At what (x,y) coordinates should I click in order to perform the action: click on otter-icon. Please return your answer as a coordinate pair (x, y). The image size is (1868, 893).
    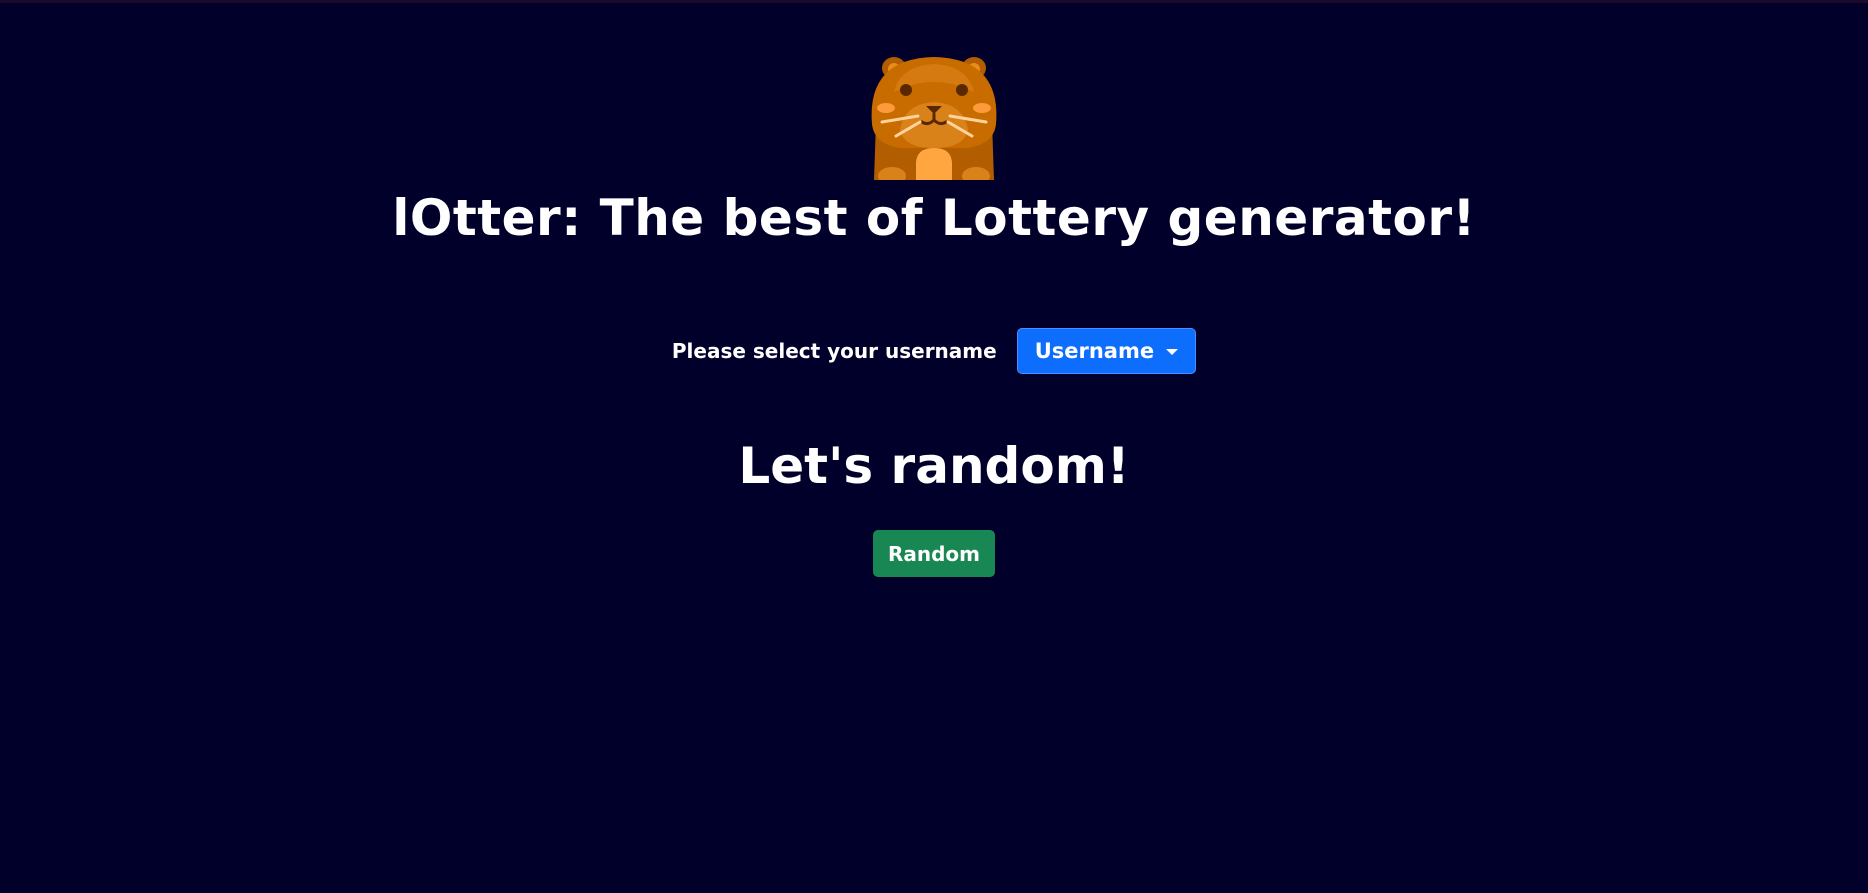
    Looking at the image, I should click on (934, 118).